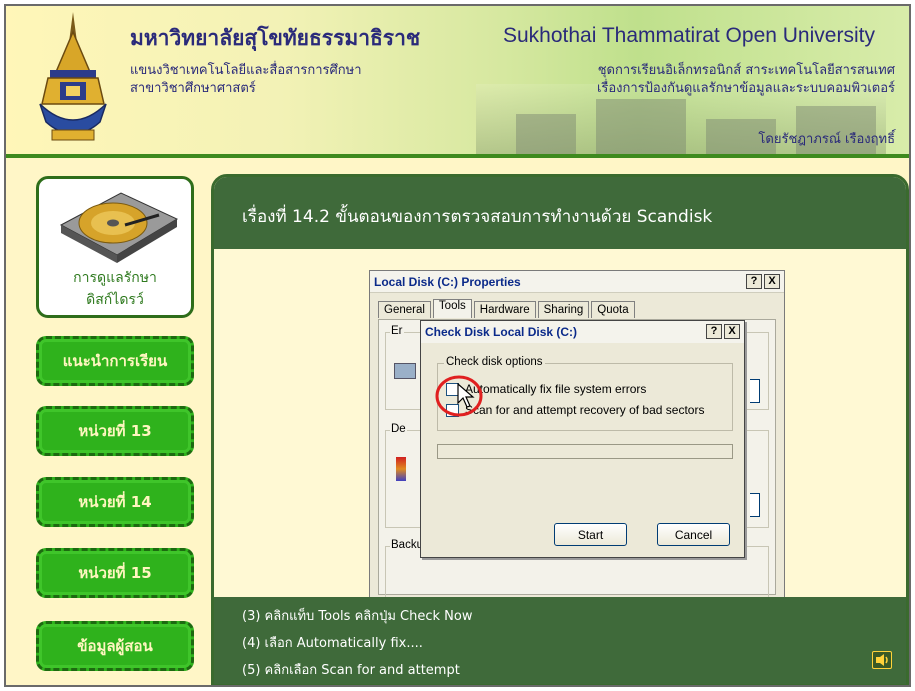 The image size is (915, 691). I want to click on cancel-button: Cancel, so click(693, 534).